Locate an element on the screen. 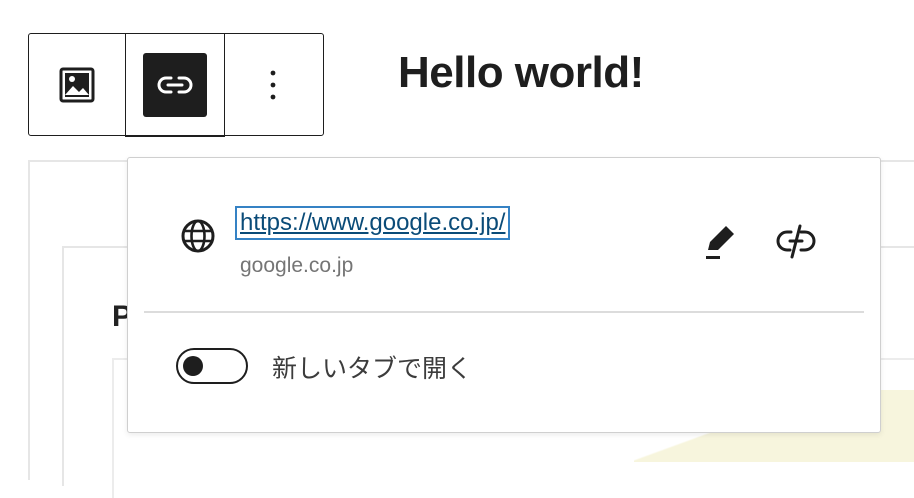 The image size is (914, 498). link-button is located at coordinates (175, 84).